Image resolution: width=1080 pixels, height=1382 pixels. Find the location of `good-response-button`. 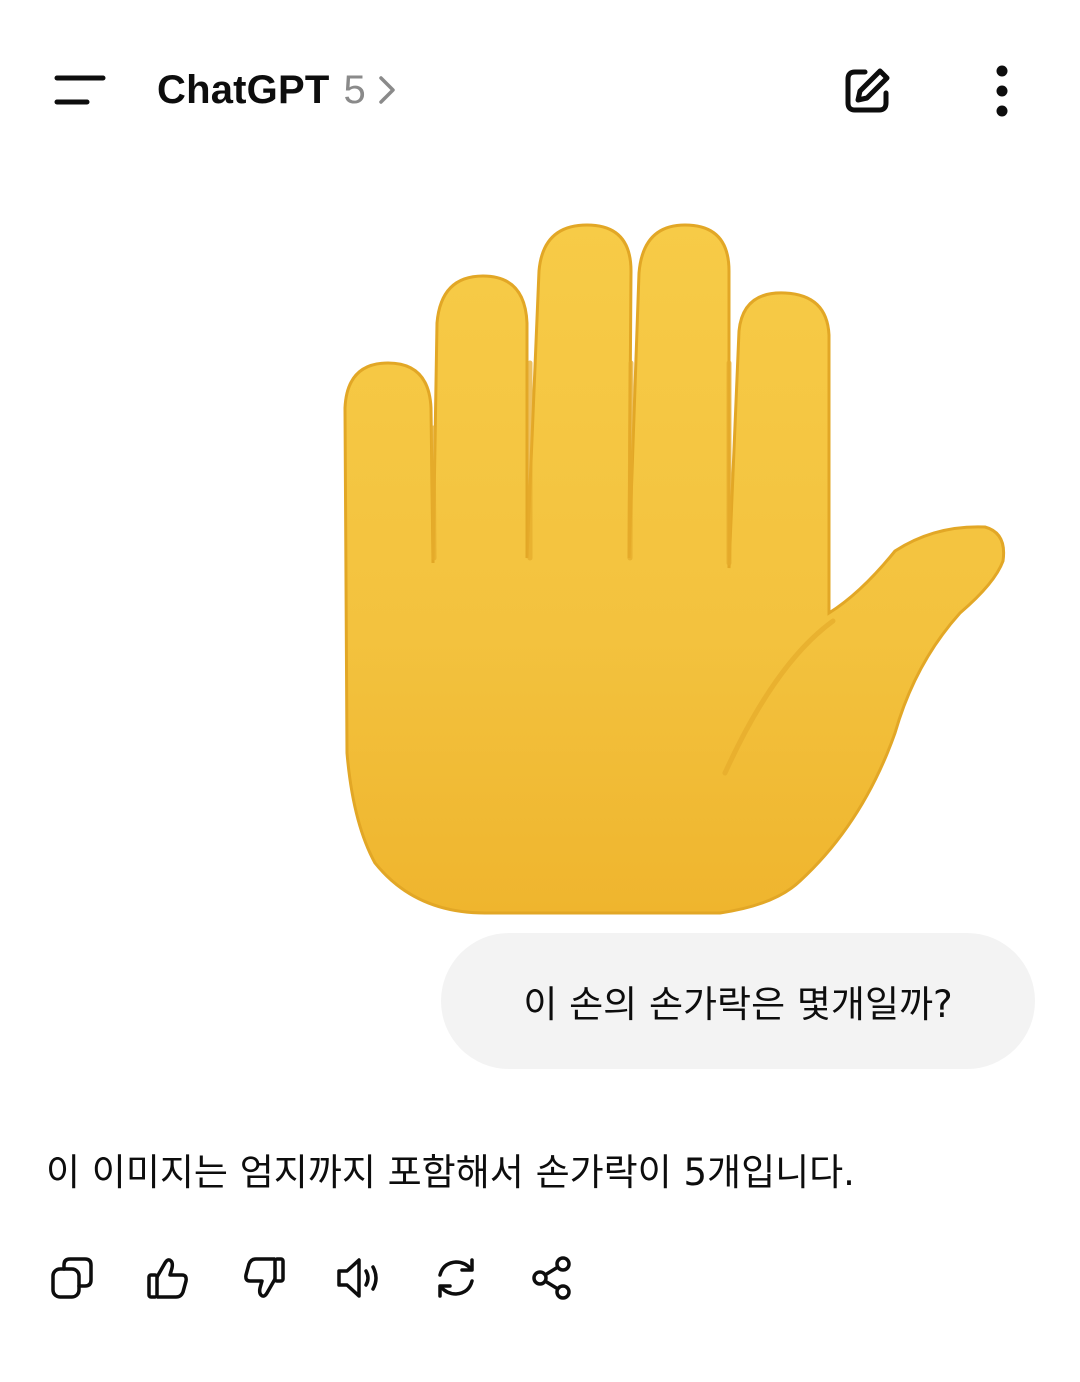

good-response-button is located at coordinates (168, 1278).